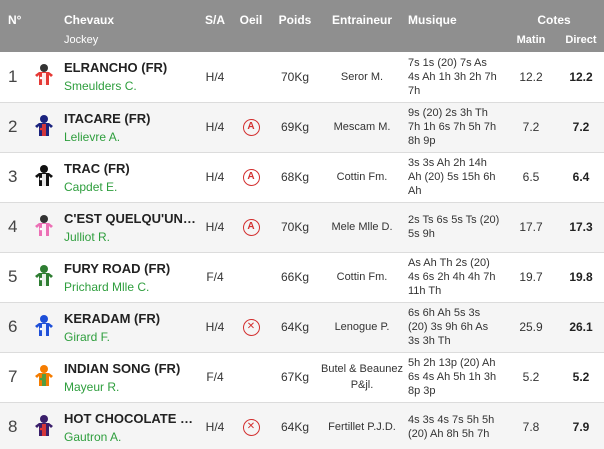  Describe the element at coordinates (454, 227) in the screenshot. I see `form-musique: 2s Ts 6s 5s Ts (20) 5s 9h` at that location.